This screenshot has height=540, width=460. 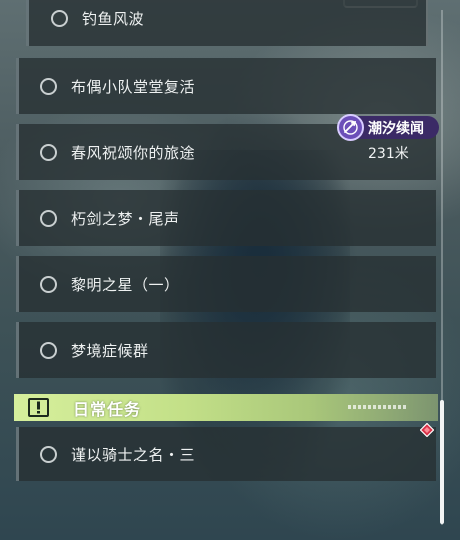 I want to click on quest-label: 布偶小队堂堂复活, so click(x=133, y=86).